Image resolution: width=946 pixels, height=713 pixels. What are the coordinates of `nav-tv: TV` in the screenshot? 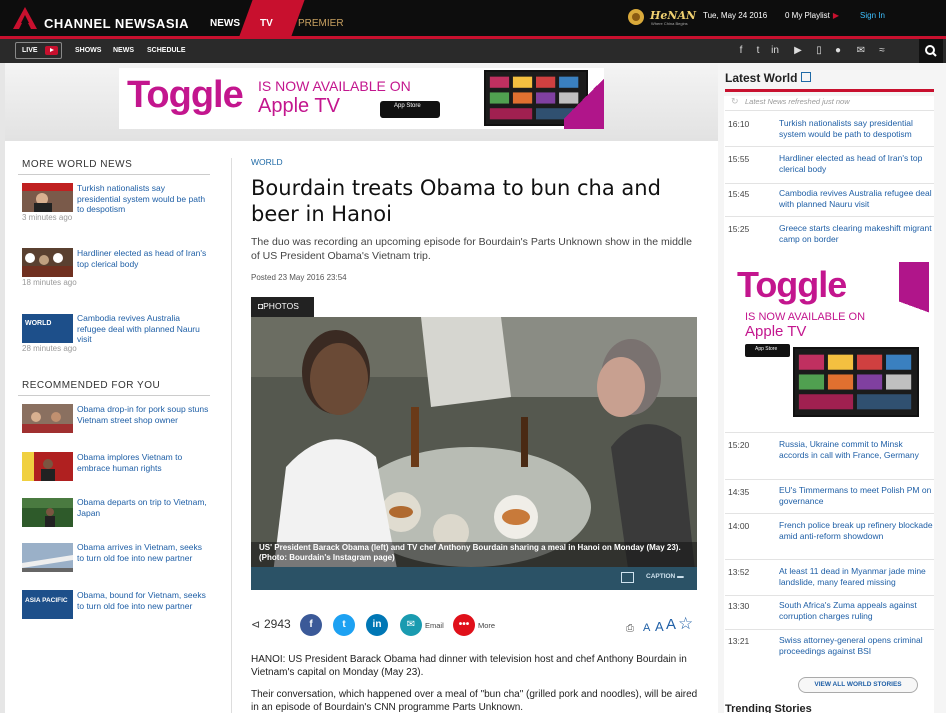 It's located at (266, 23).